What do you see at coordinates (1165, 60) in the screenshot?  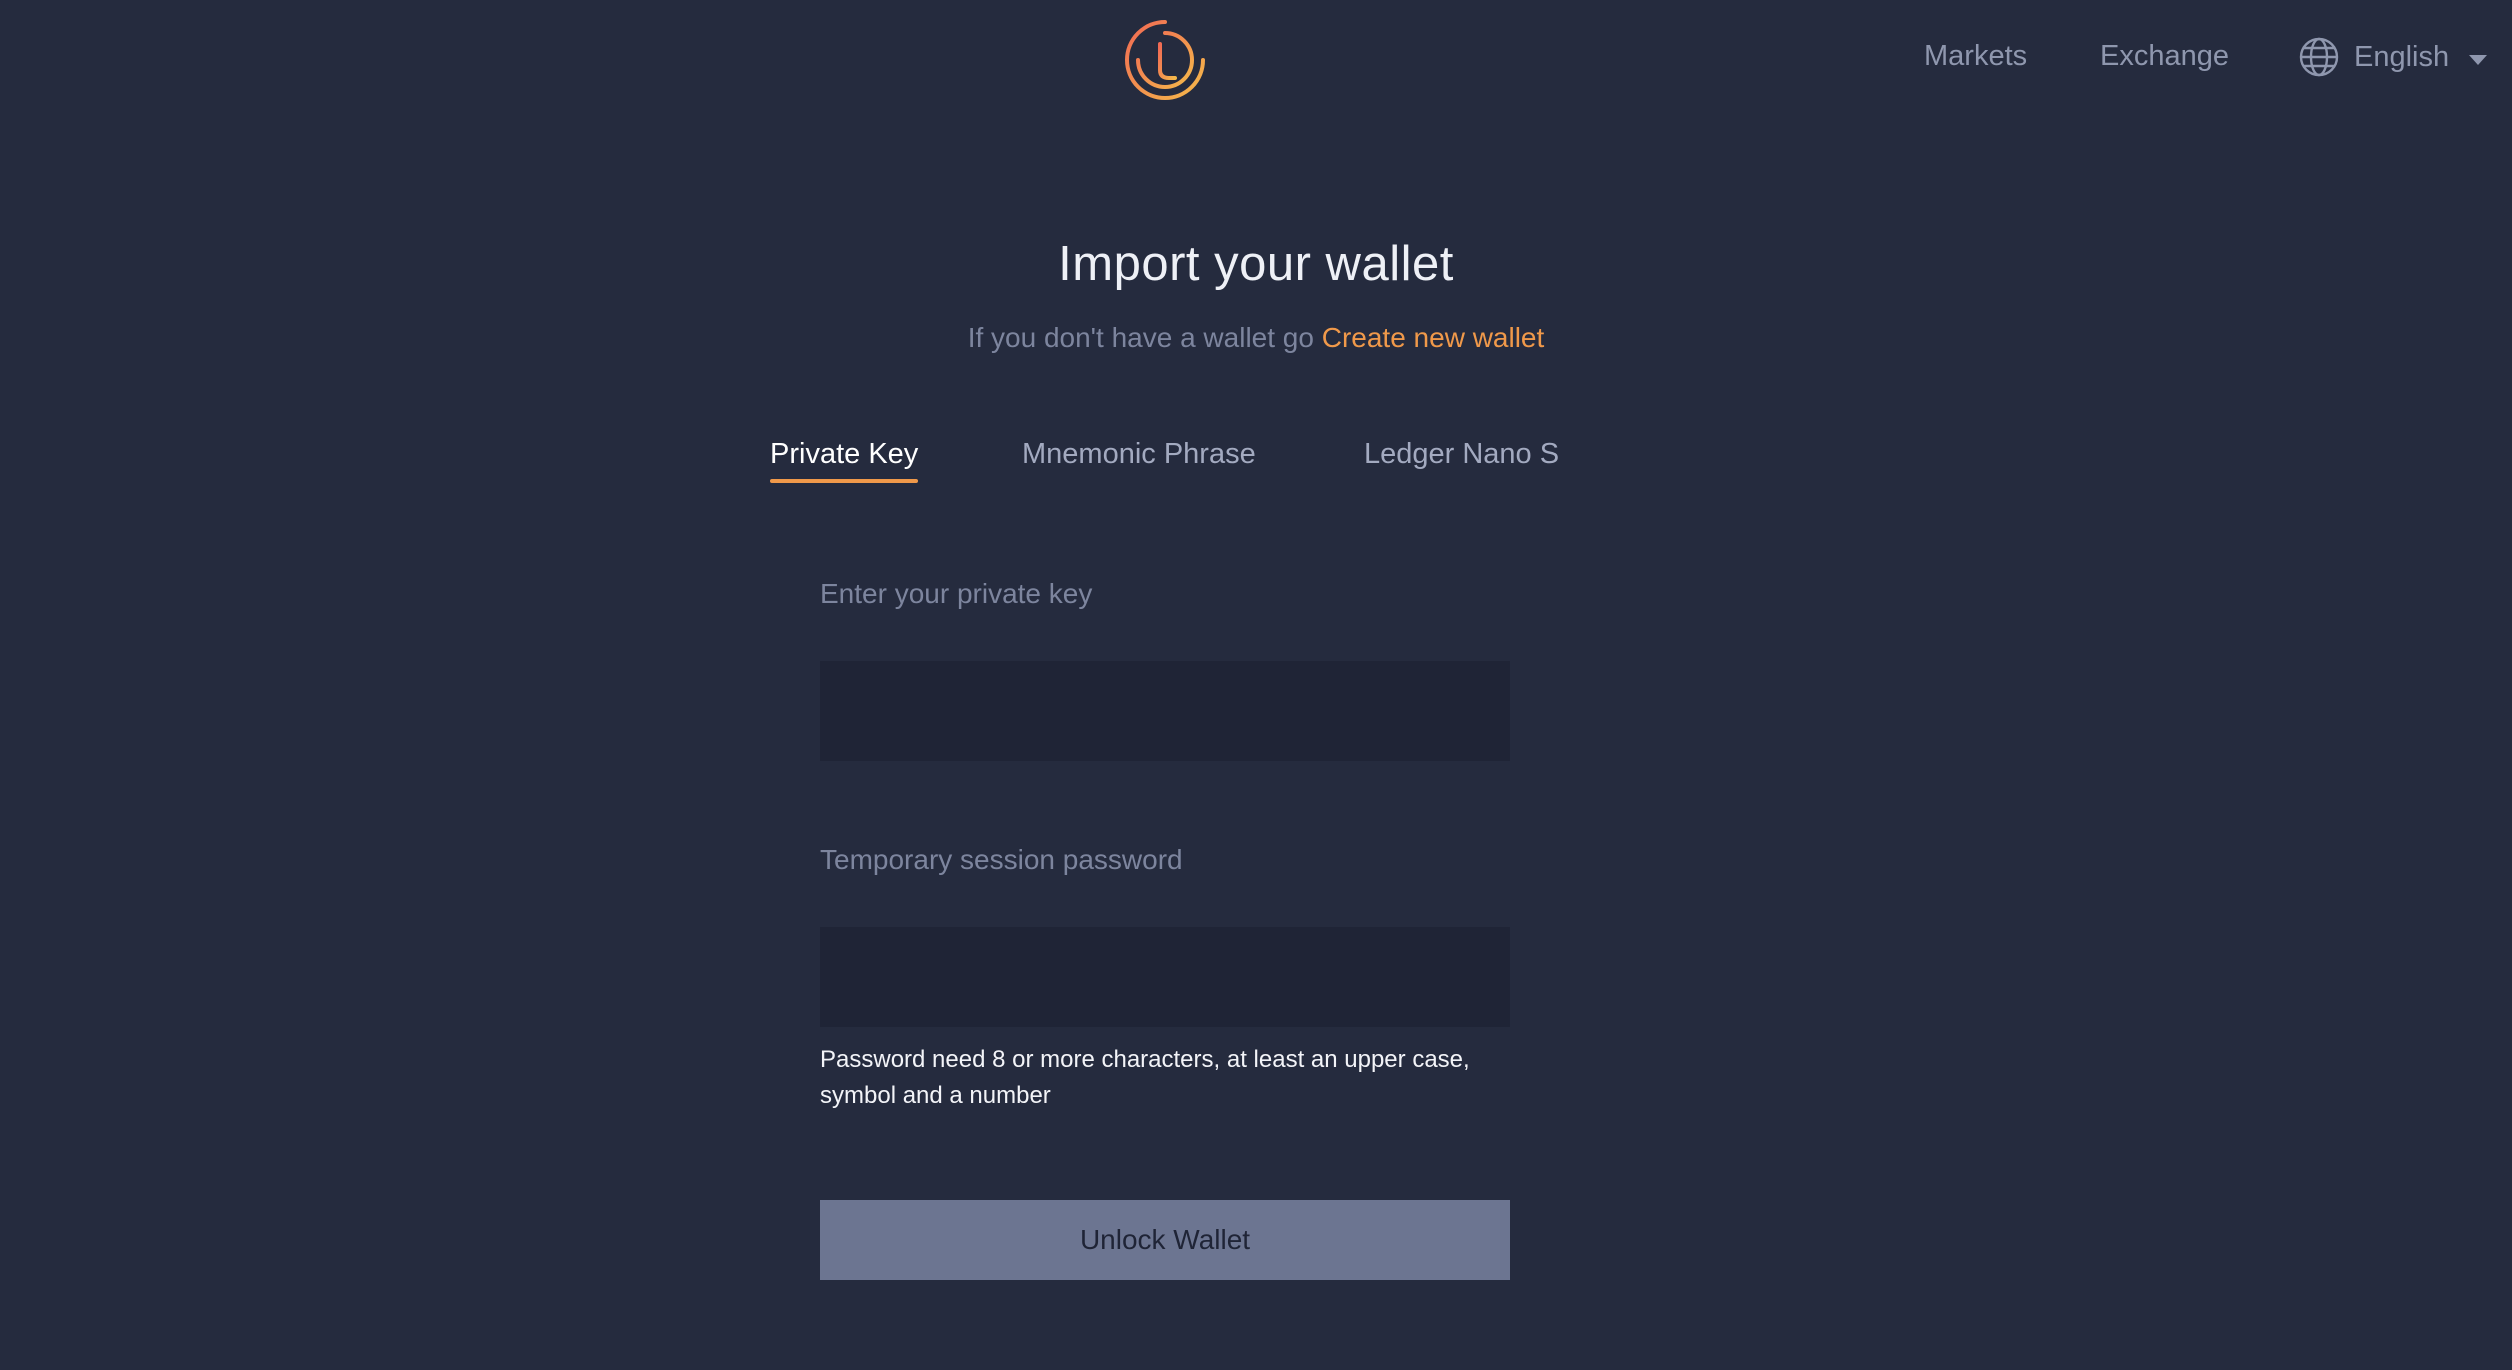 I see `tomo-logo-icon` at bounding box center [1165, 60].